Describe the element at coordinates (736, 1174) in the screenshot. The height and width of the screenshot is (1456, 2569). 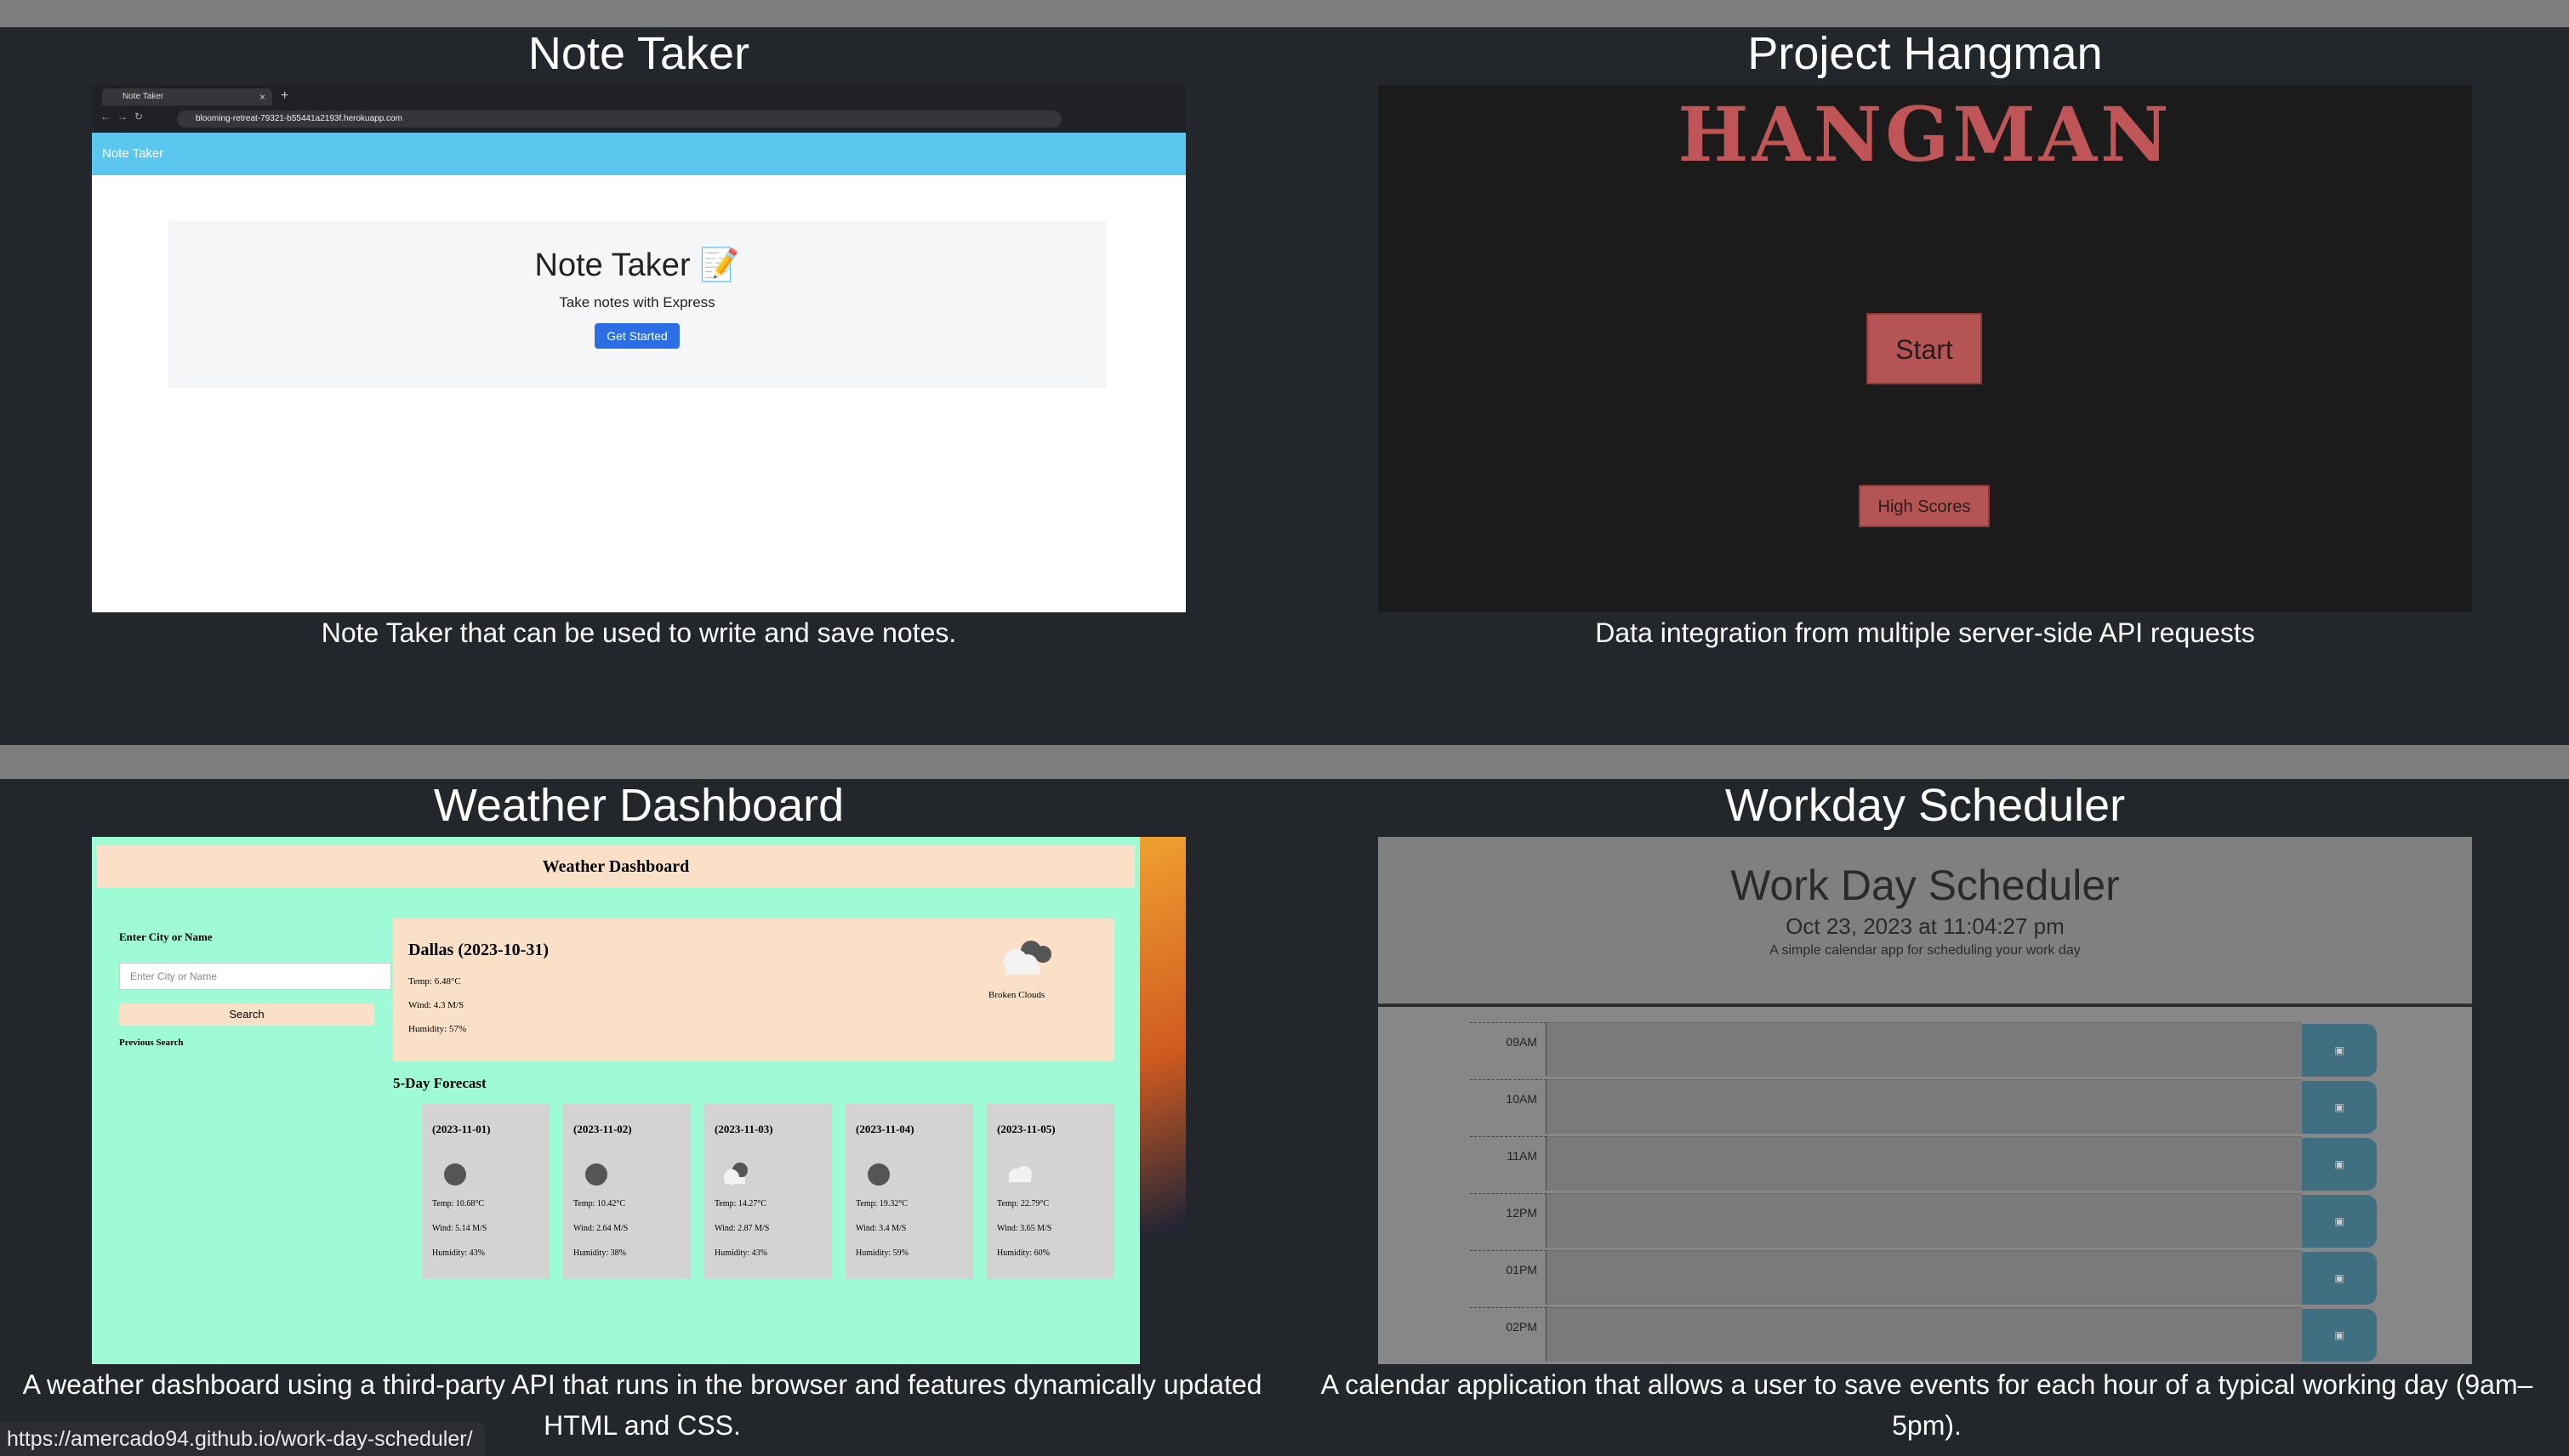
I see `partly-cloudy-icon` at that location.